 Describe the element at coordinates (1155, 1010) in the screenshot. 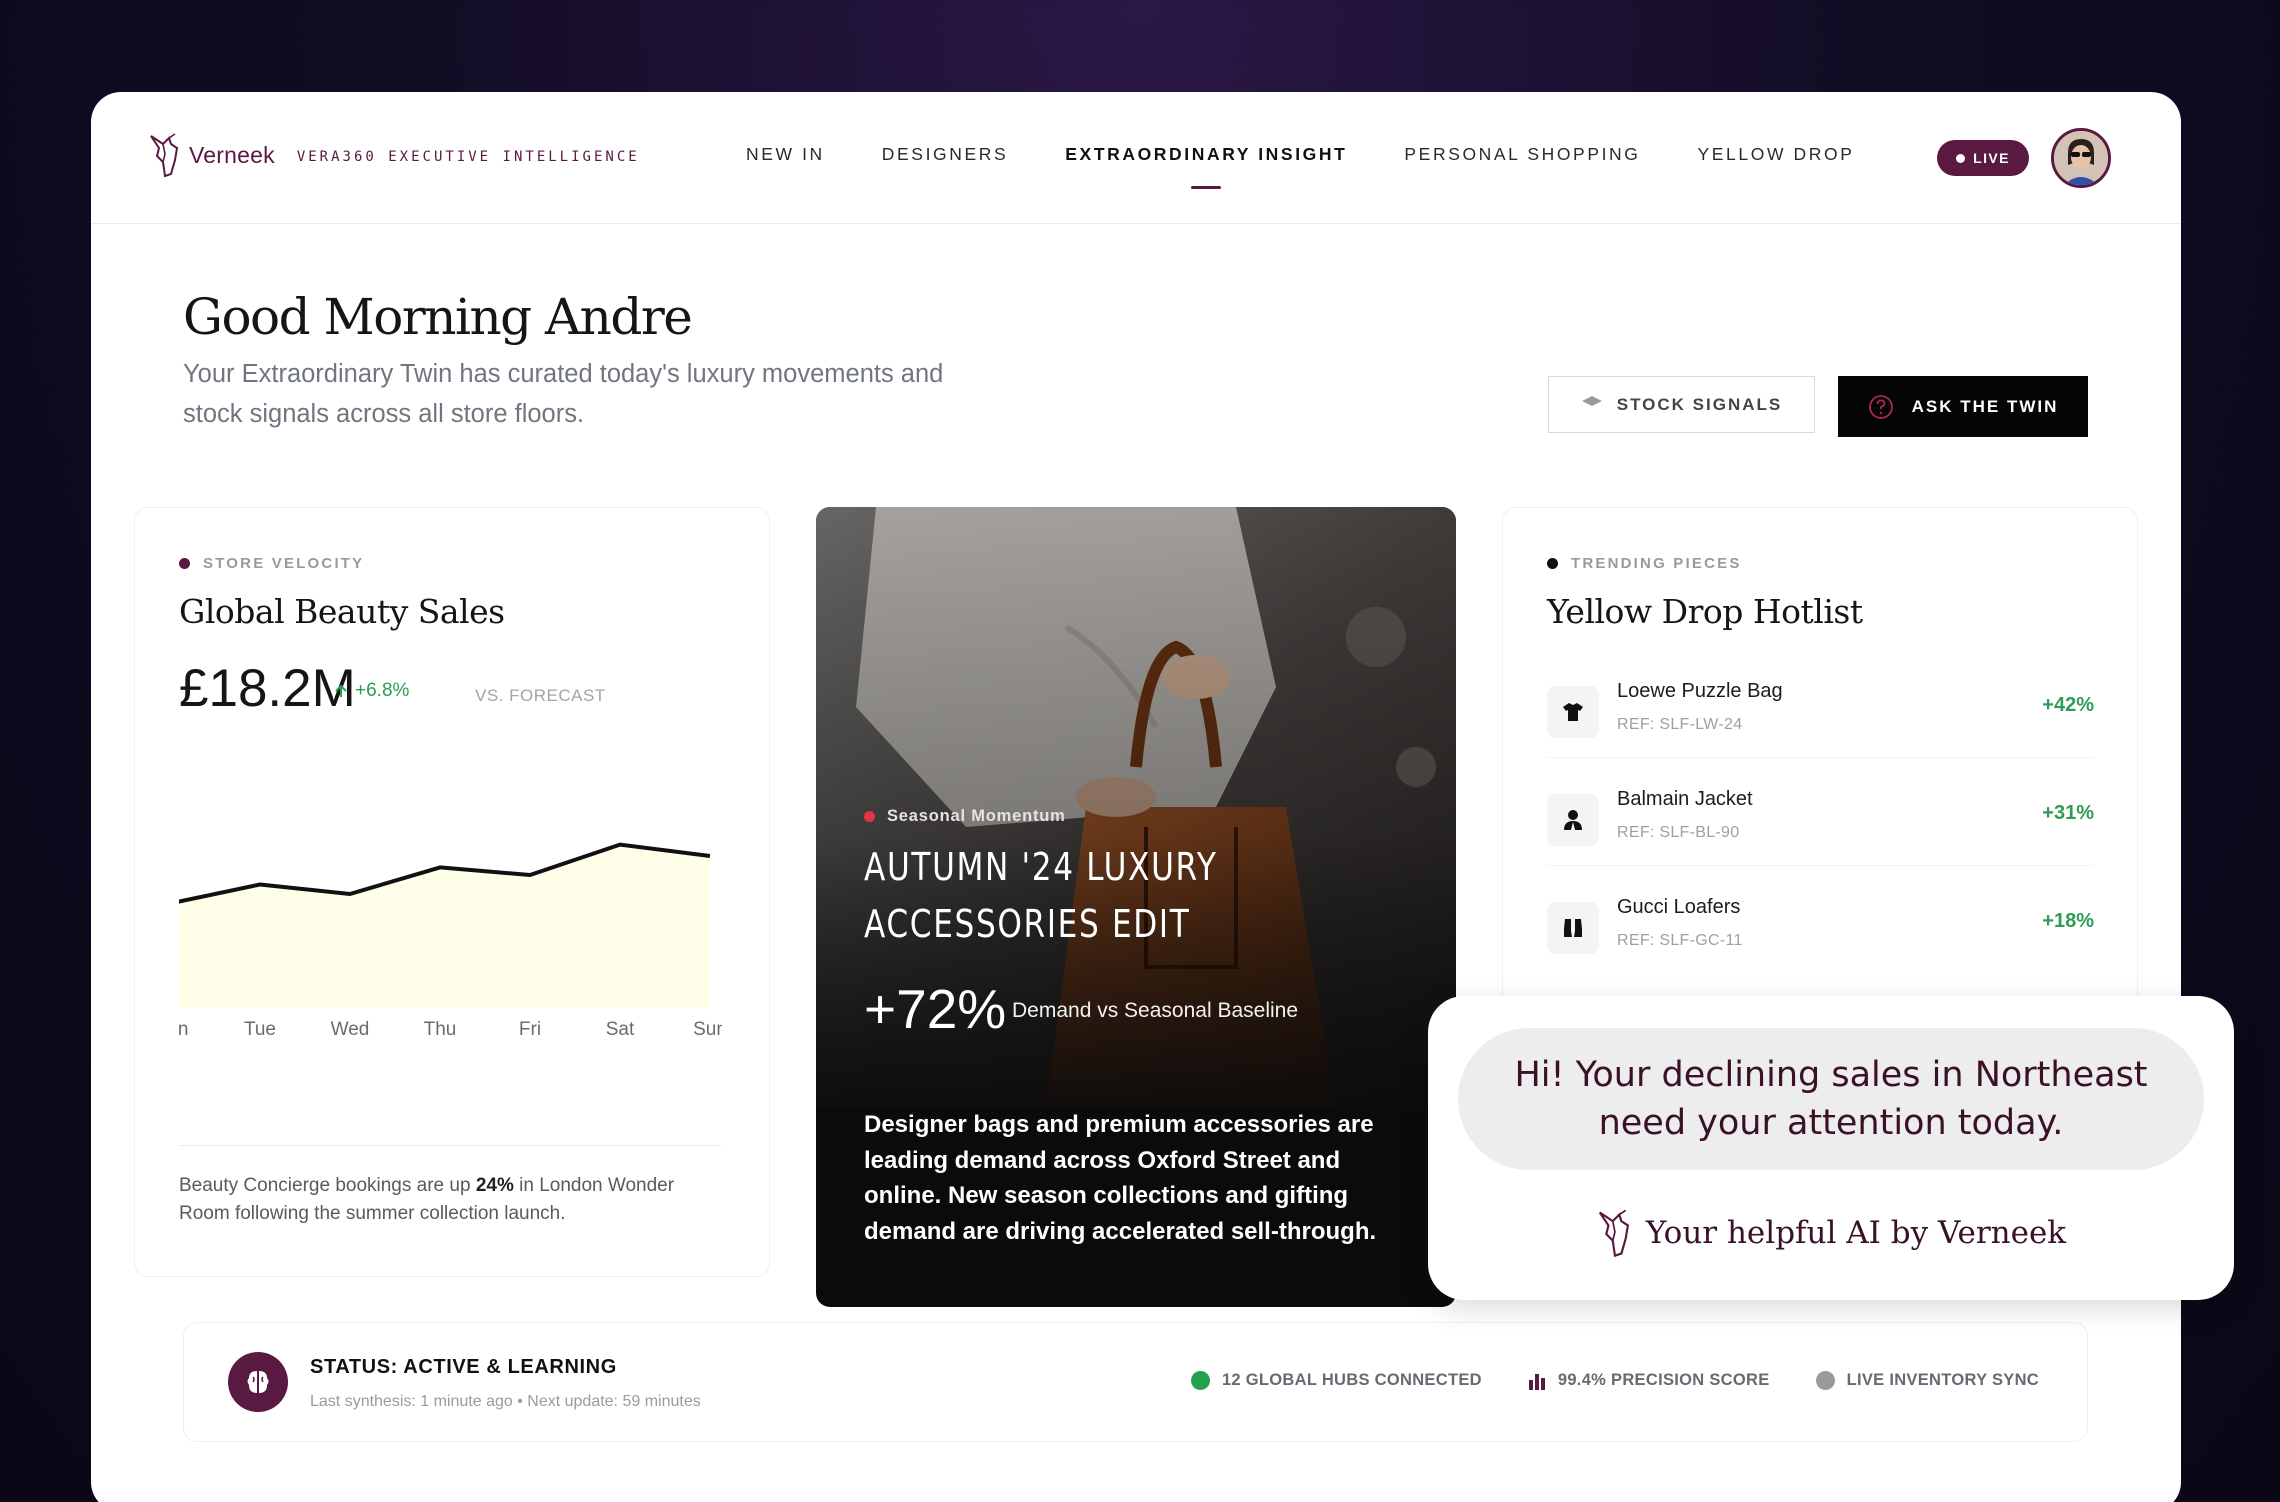

I see `hero-stat-label: Demand vs Seasonal Baseline` at that location.